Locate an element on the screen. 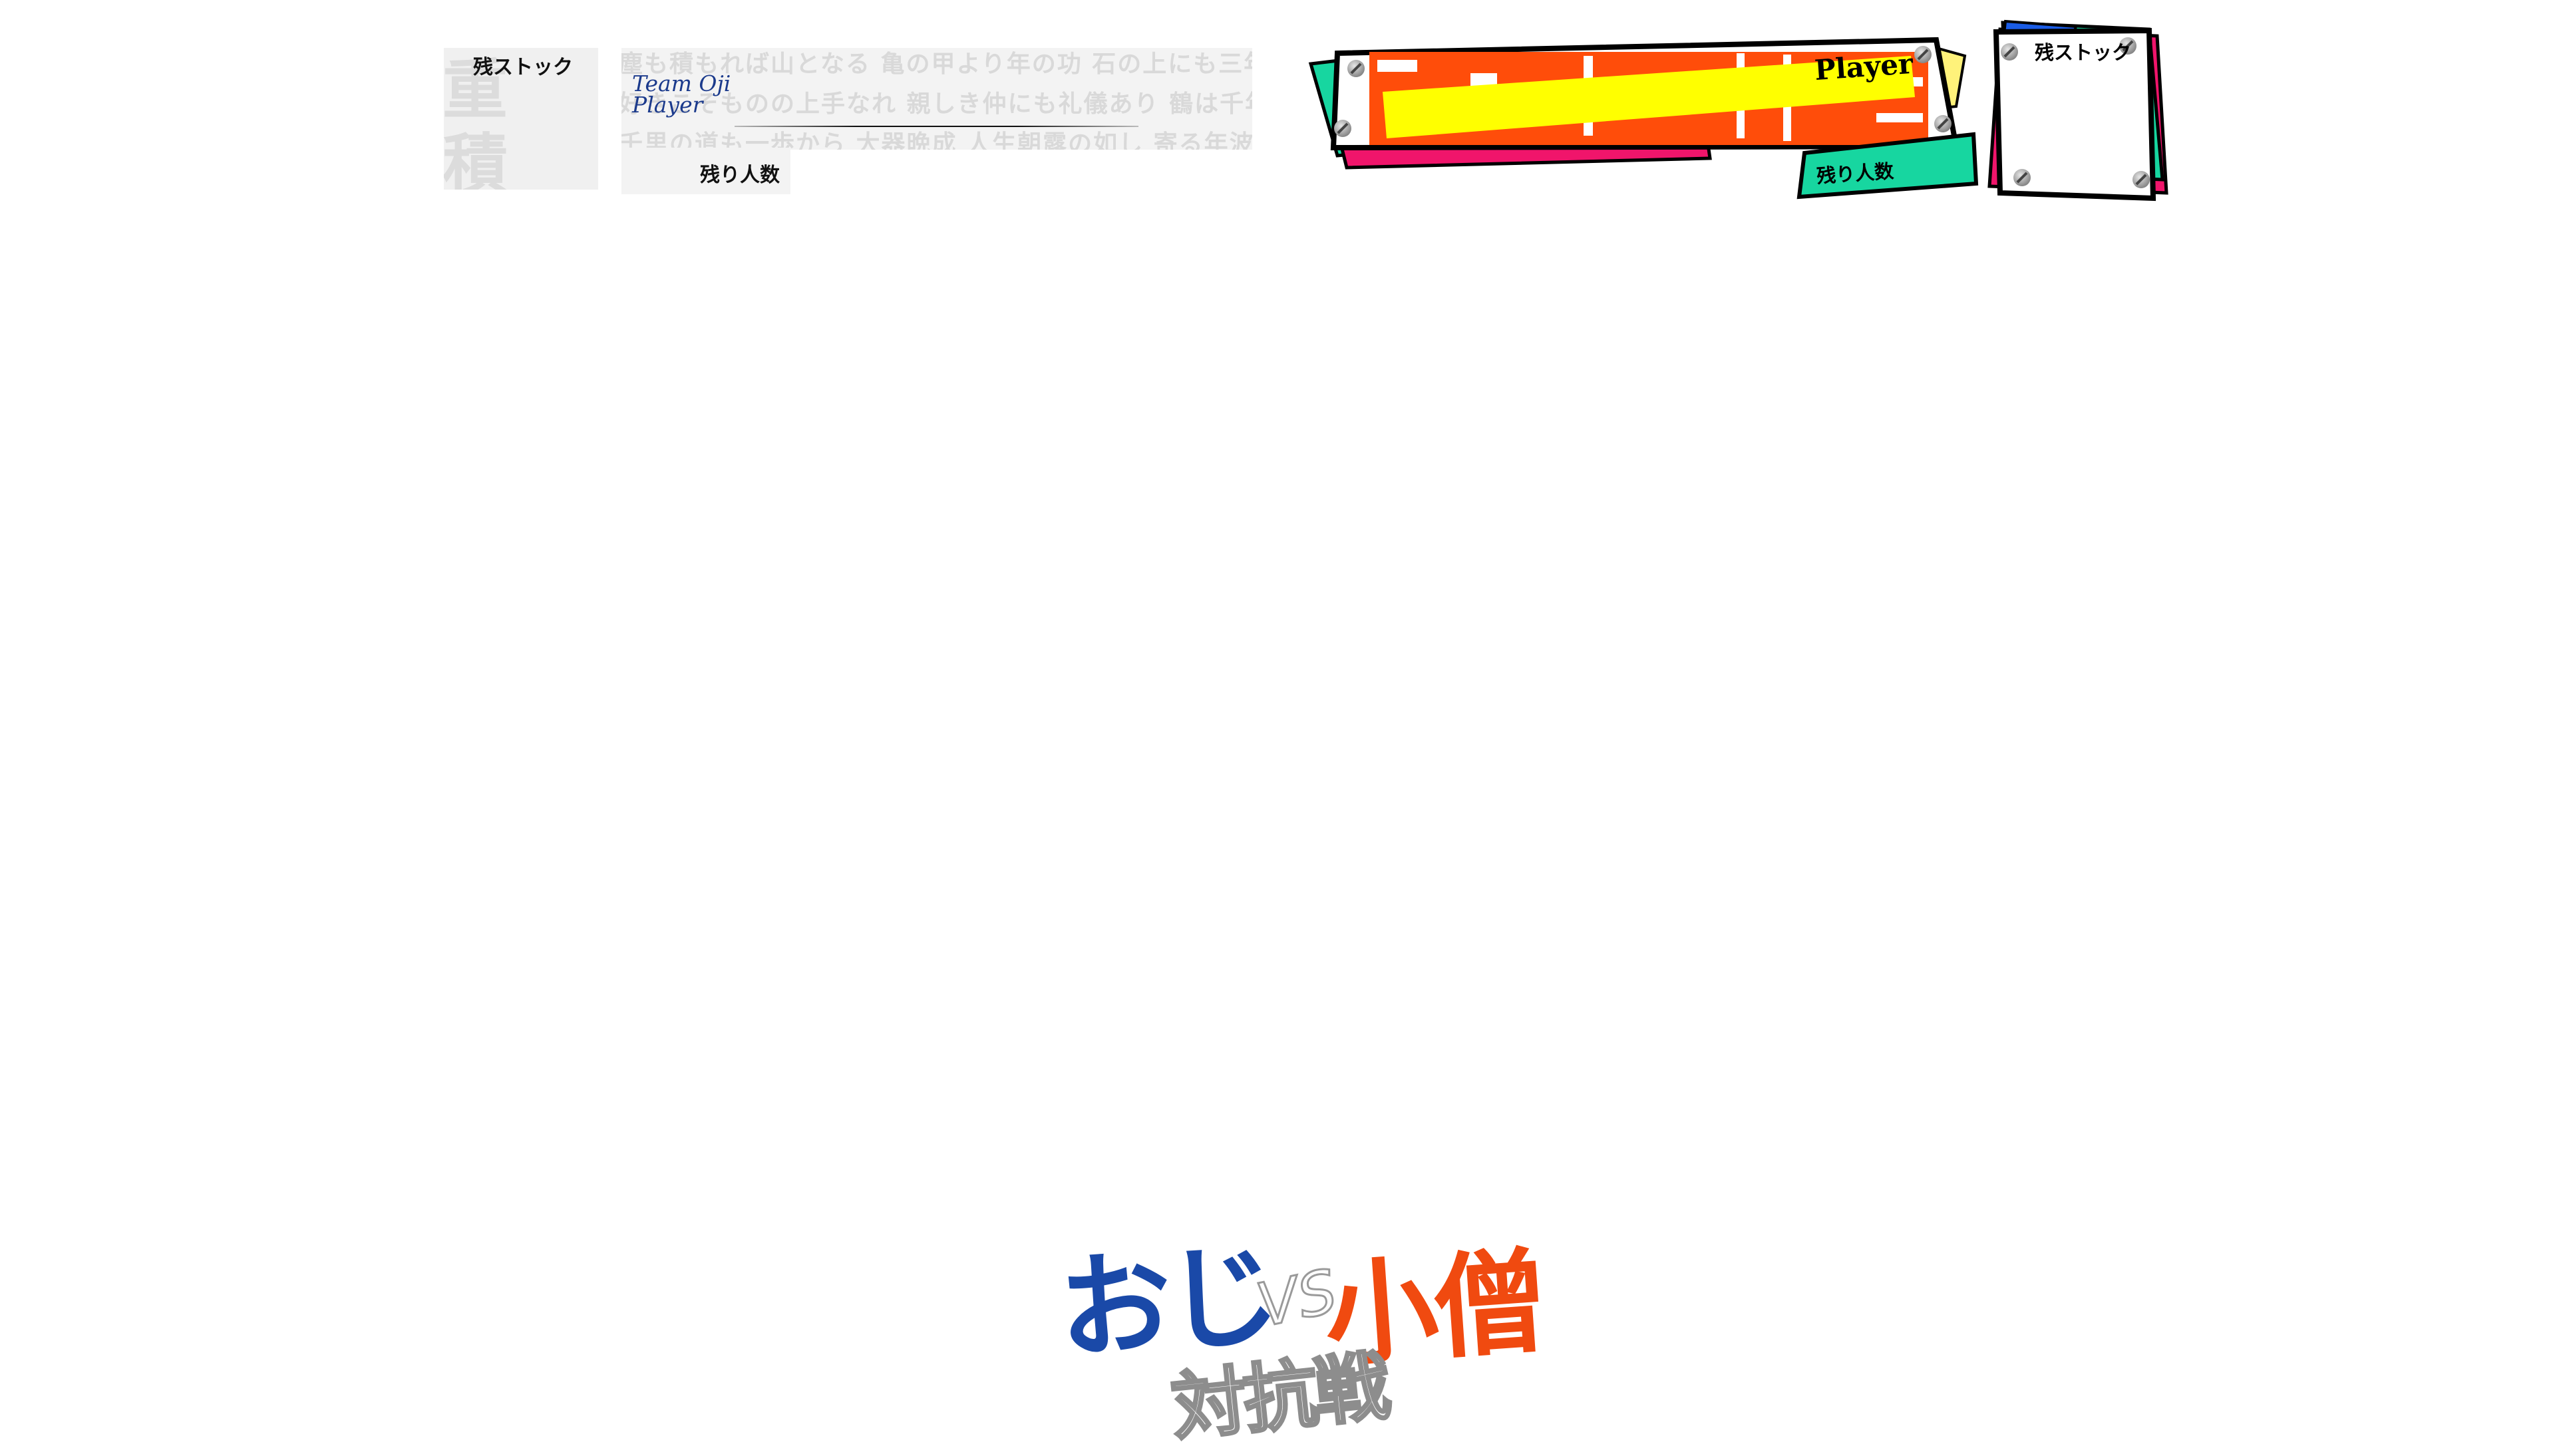 This screenshot has width=2555, height=1456. kozo-hud: Player 残り人数 残ストック is located at coordinates (1736, 113).